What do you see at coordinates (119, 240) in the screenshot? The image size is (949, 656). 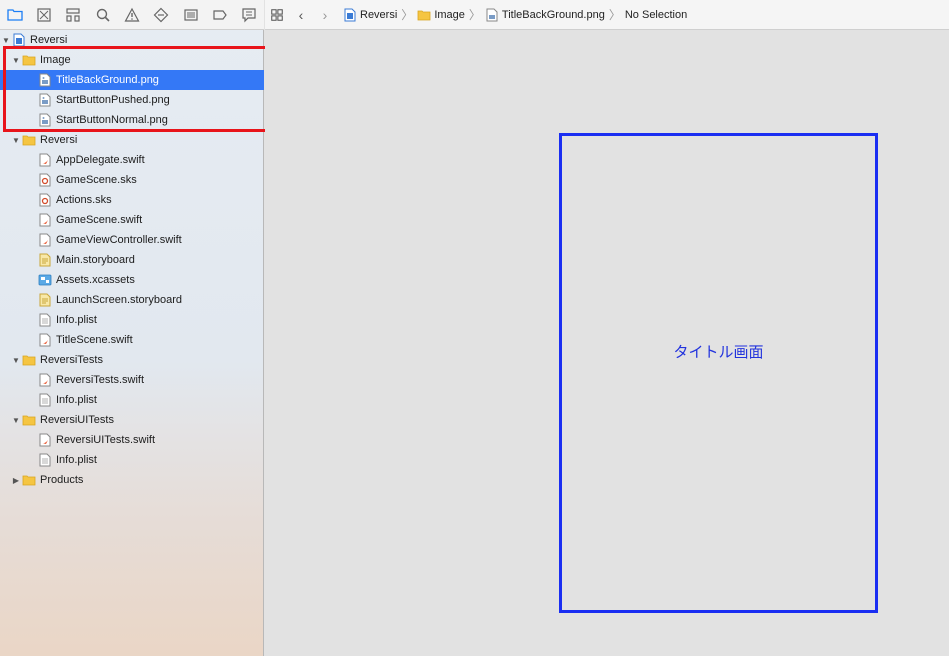 I see `navigator-item-label: GameViewController.swift` at bounding box center [119, 240].